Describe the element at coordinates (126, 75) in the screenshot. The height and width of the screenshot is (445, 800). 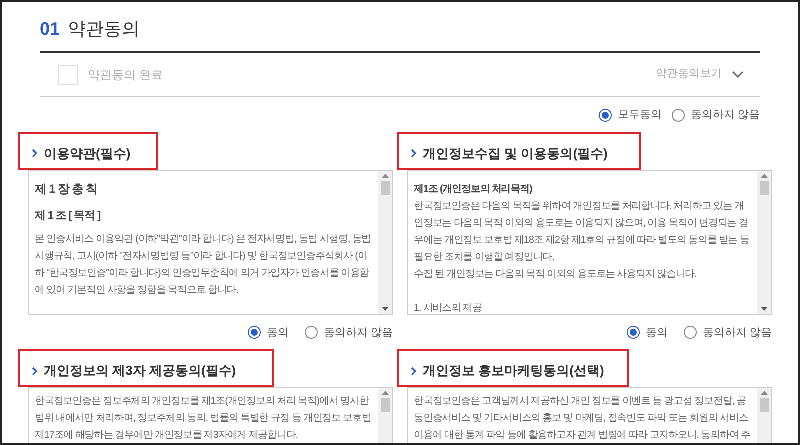
I see `checkbox-label: 약관동의 완료` at that location.